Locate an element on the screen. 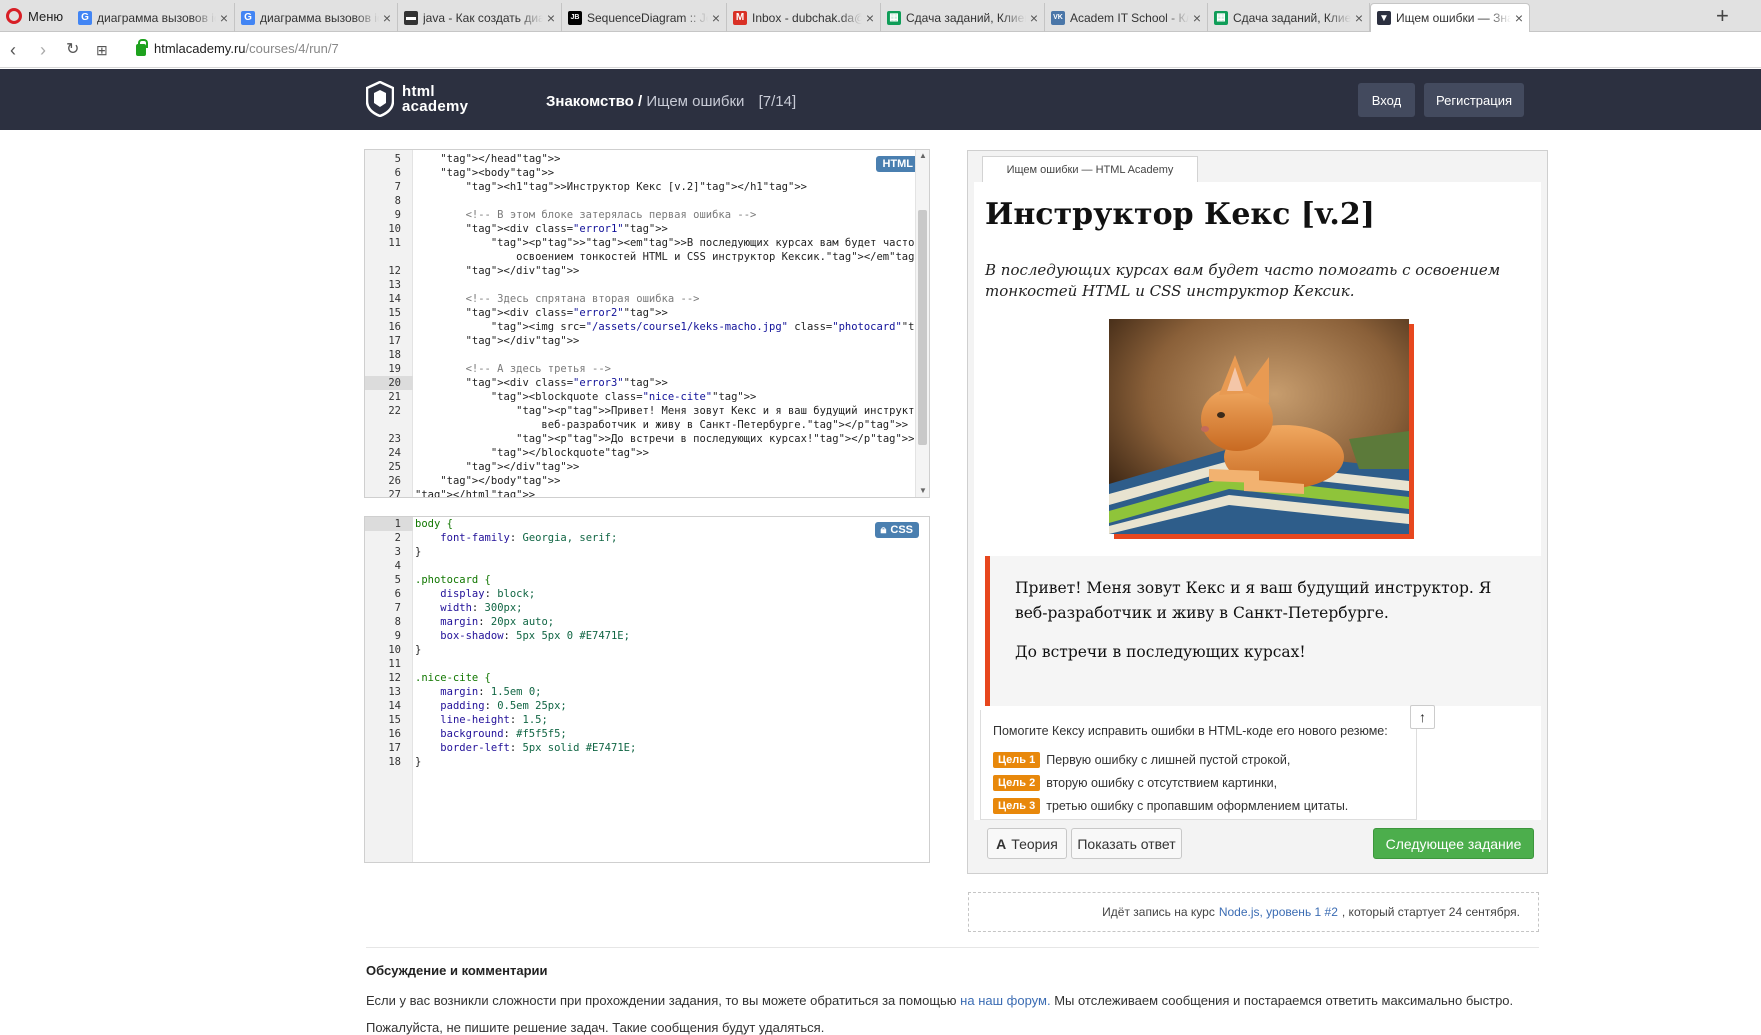 This screenshot has width=1761, height=1035. line-text: "tag"><body"tag">> is located at coordinates (497, 173).